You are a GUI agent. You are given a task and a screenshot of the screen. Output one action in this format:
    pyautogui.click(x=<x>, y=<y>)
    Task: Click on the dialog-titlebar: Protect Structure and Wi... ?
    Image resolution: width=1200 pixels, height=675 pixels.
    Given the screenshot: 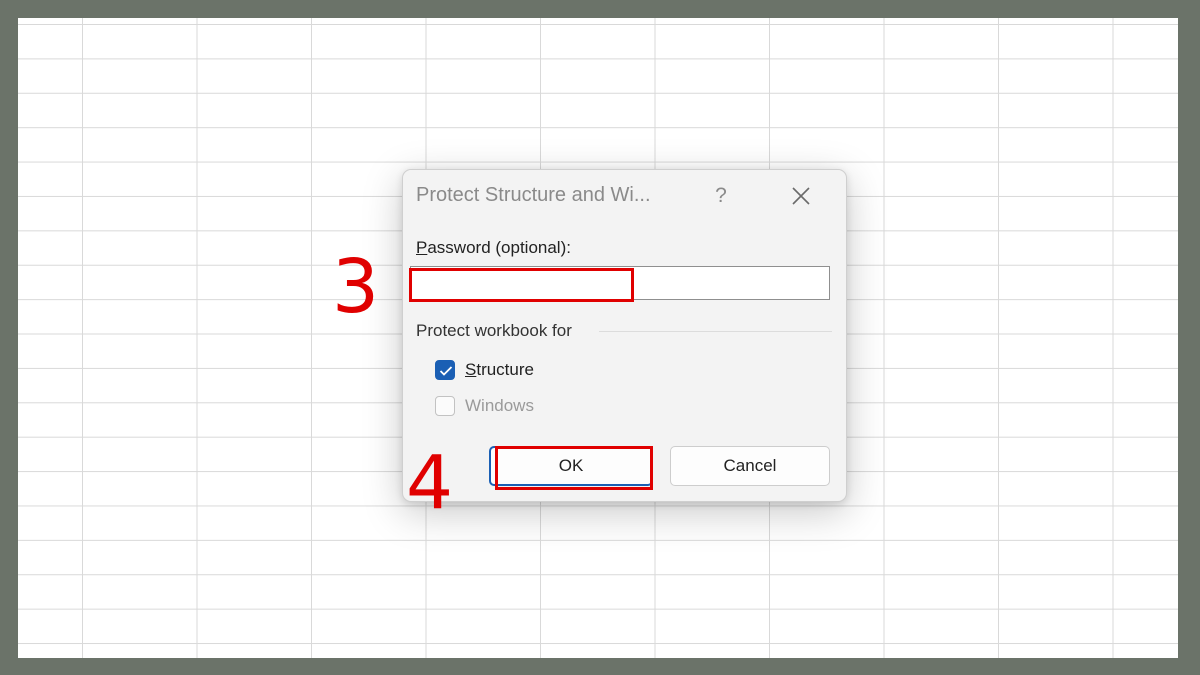 What is the action you would take?
    pyautogui.click(x=624, y=195)
    